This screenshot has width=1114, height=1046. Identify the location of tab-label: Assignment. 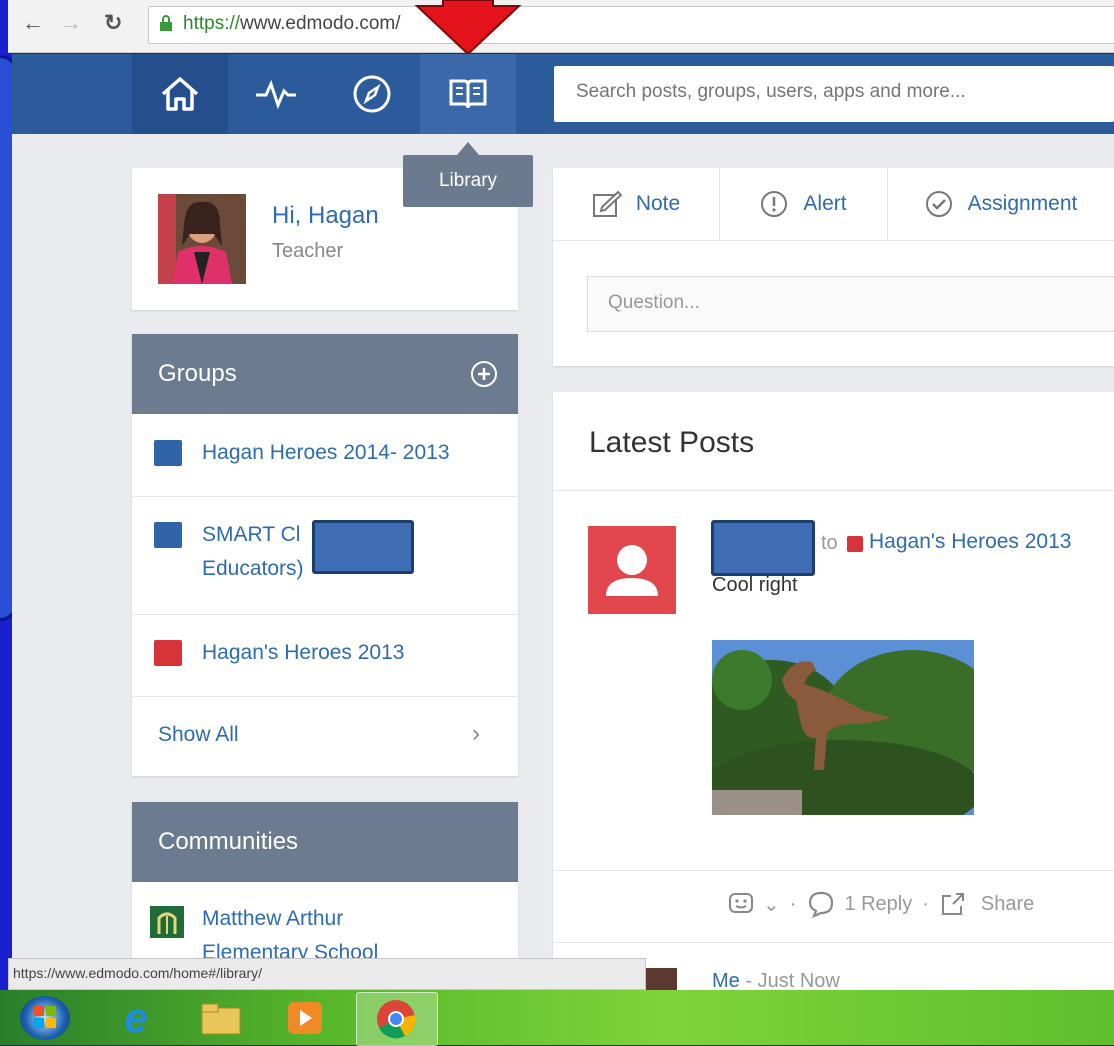
(1022, 203).